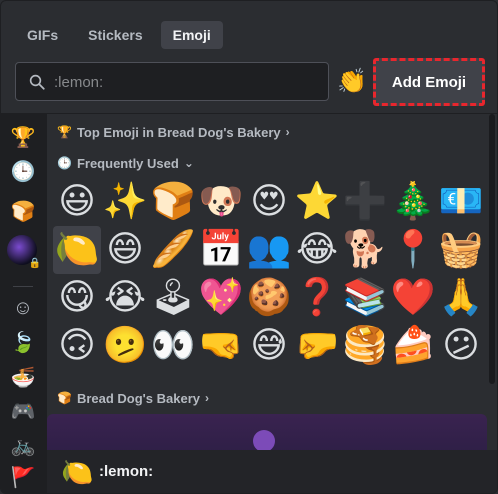 The height and width of the screenshot is (494, 498). What do you see at coordinates (23, 378) in the screenshot?
I see `food-icon: 🍜` at bounding box center [23, 378].